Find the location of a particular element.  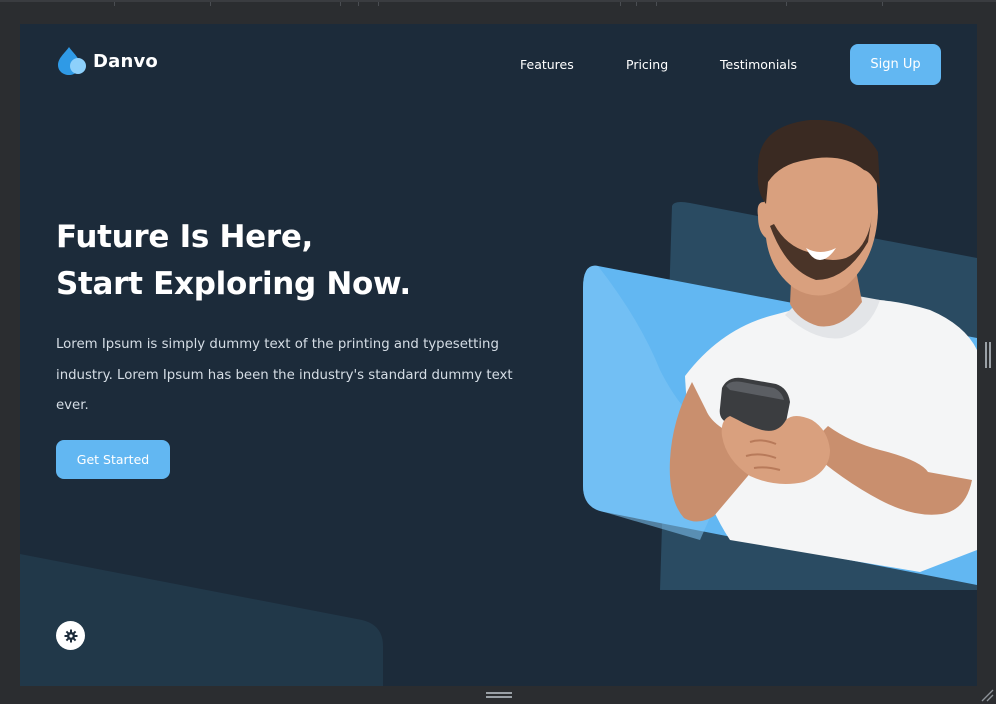

corner-resize-handle is located at coordinates (987, 695).